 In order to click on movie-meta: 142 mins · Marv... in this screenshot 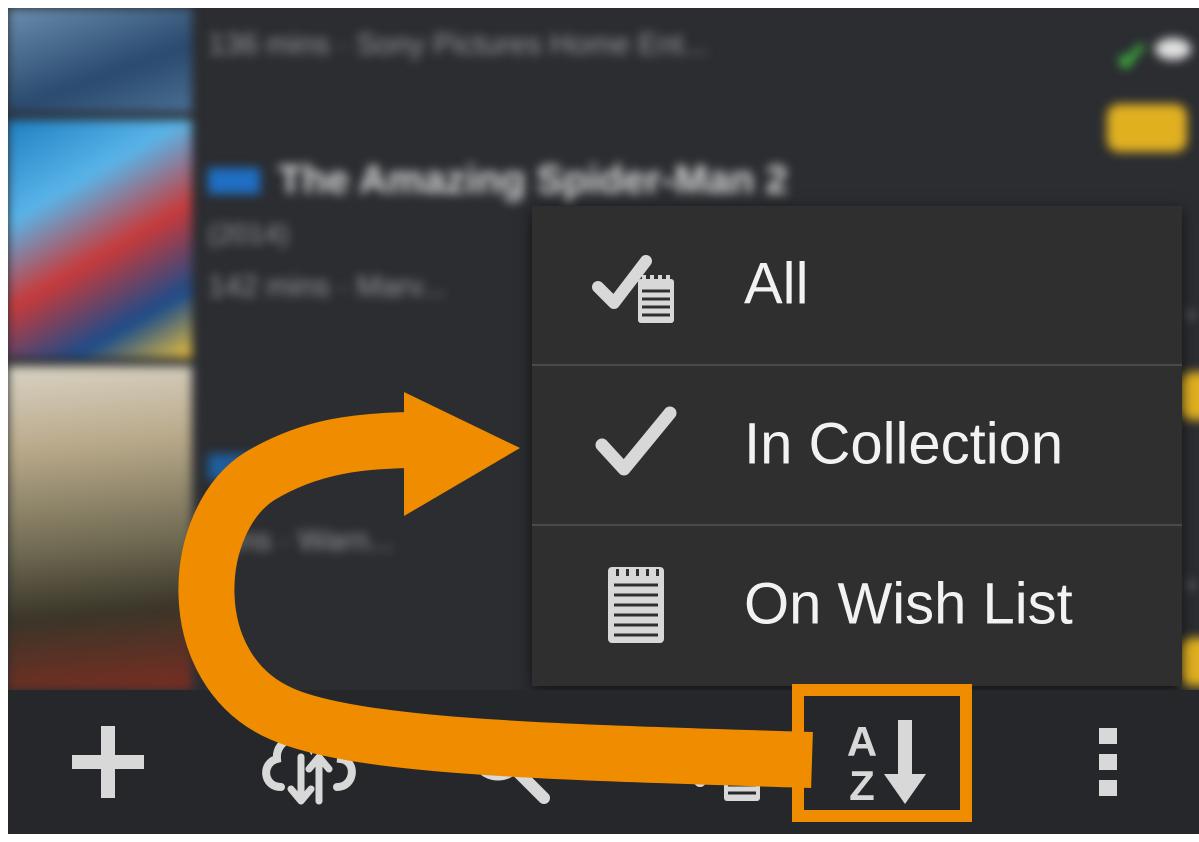, I will do `click(327, 286)`.